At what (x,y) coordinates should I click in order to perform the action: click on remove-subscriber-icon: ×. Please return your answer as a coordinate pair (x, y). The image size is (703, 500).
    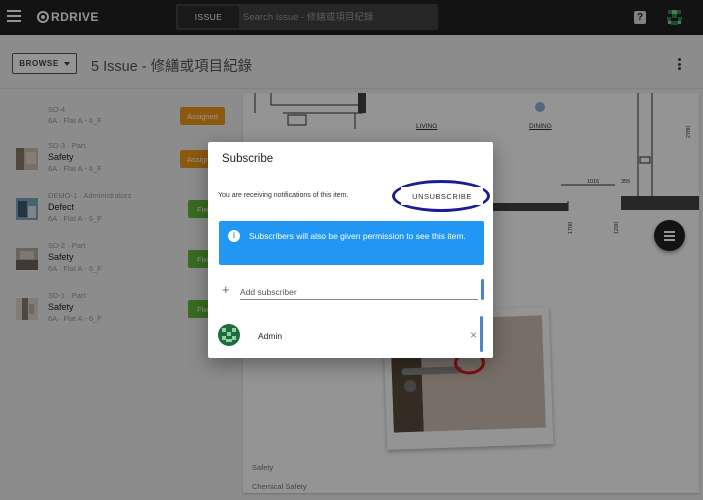
    Looking at the image, I should click on (473, 335).